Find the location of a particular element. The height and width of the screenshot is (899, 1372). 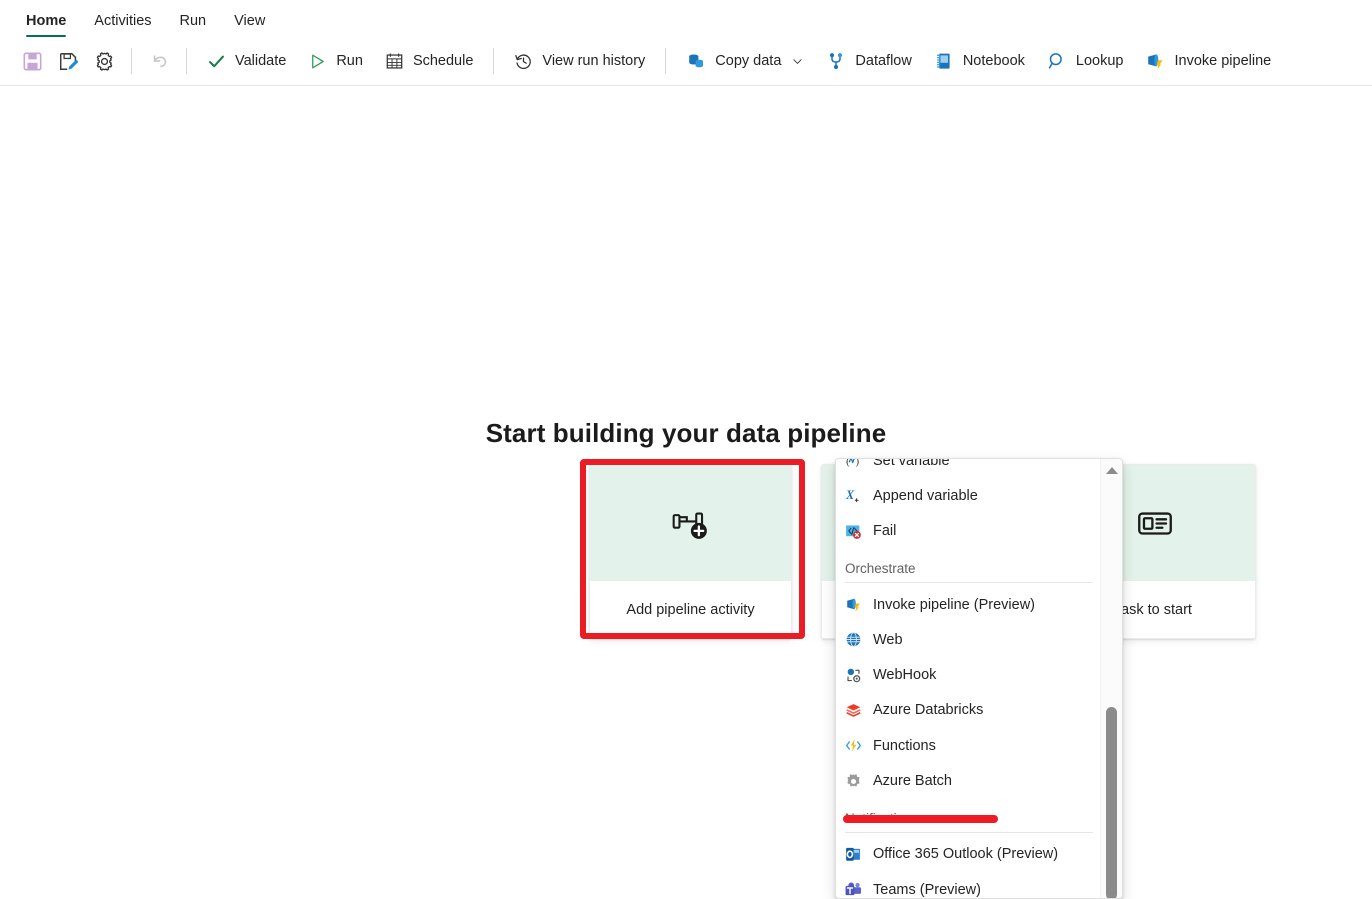

dataflow-button: Dataflow is located at coordinates (868, 61).